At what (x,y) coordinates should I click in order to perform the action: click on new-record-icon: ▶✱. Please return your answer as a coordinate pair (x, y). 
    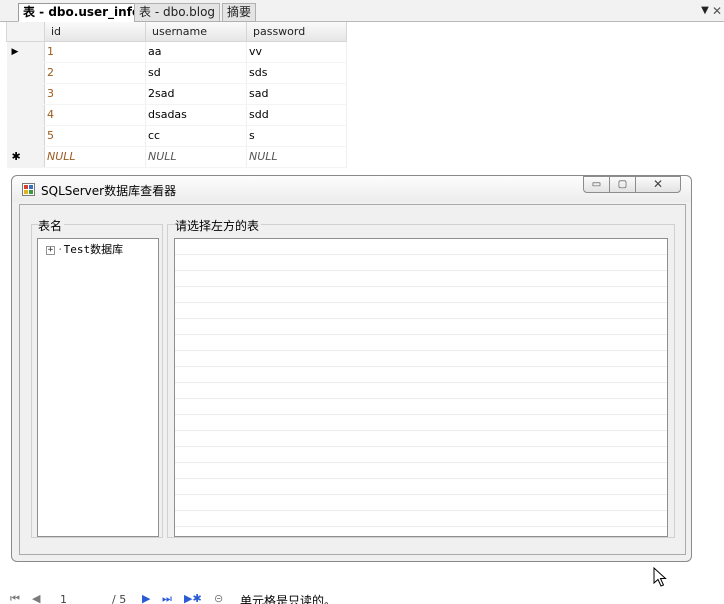
    Looking at the image, I should click on (193, 598).